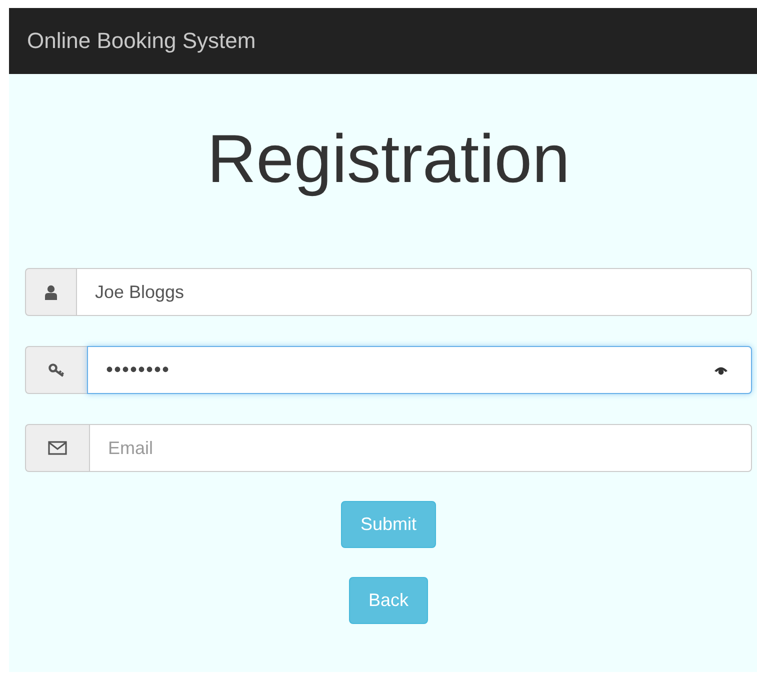 Image resolution: width=757 pixels, height=675 pixels. Describe the element at coordinates (51, 292) in the screenshot. I see `person-icon` at that location.